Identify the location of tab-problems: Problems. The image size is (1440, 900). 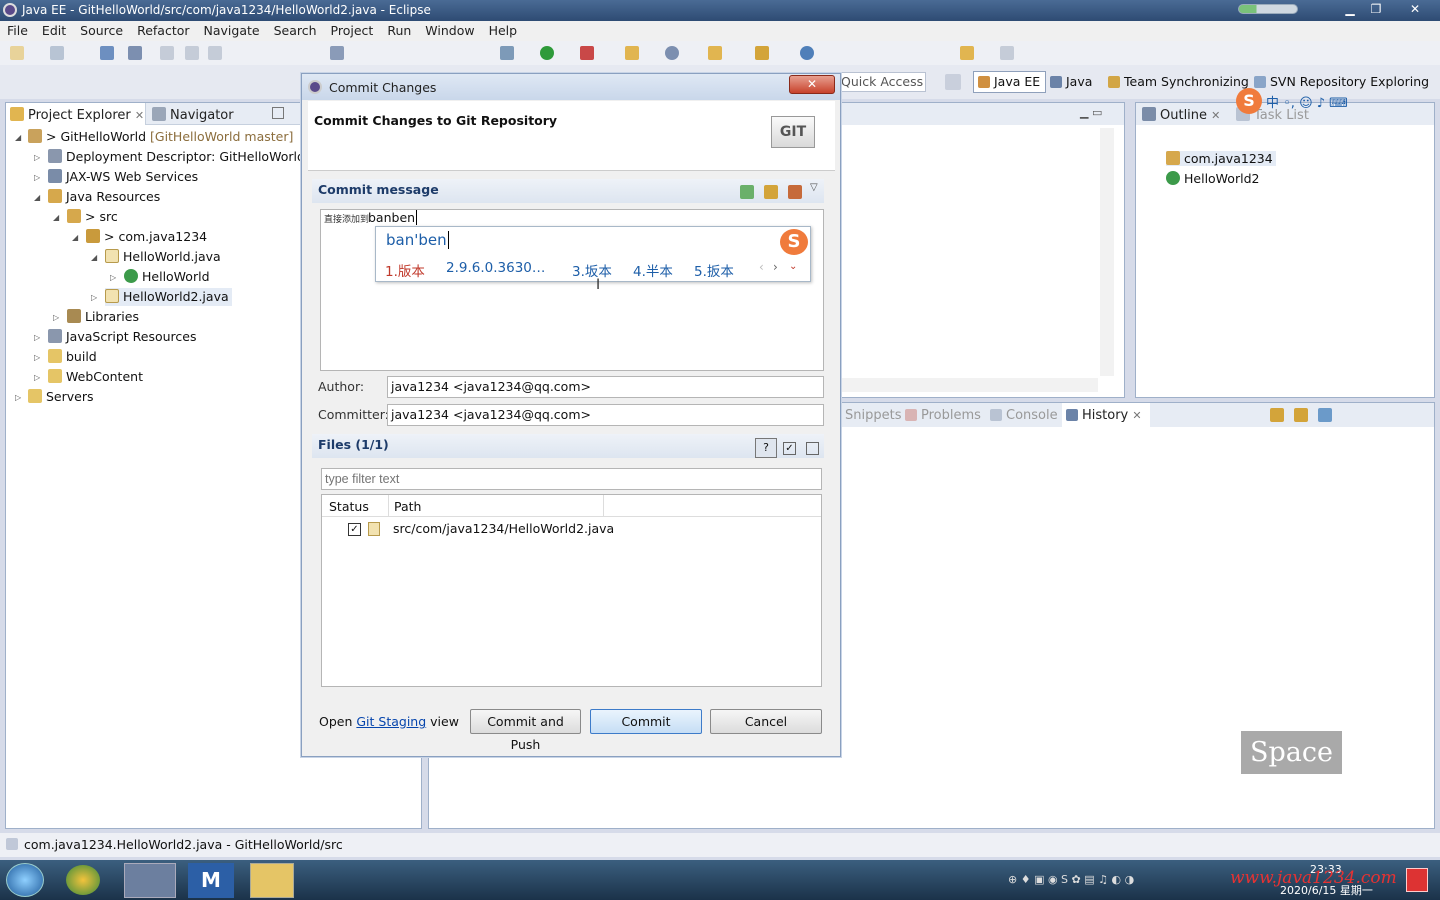
(943, 415).